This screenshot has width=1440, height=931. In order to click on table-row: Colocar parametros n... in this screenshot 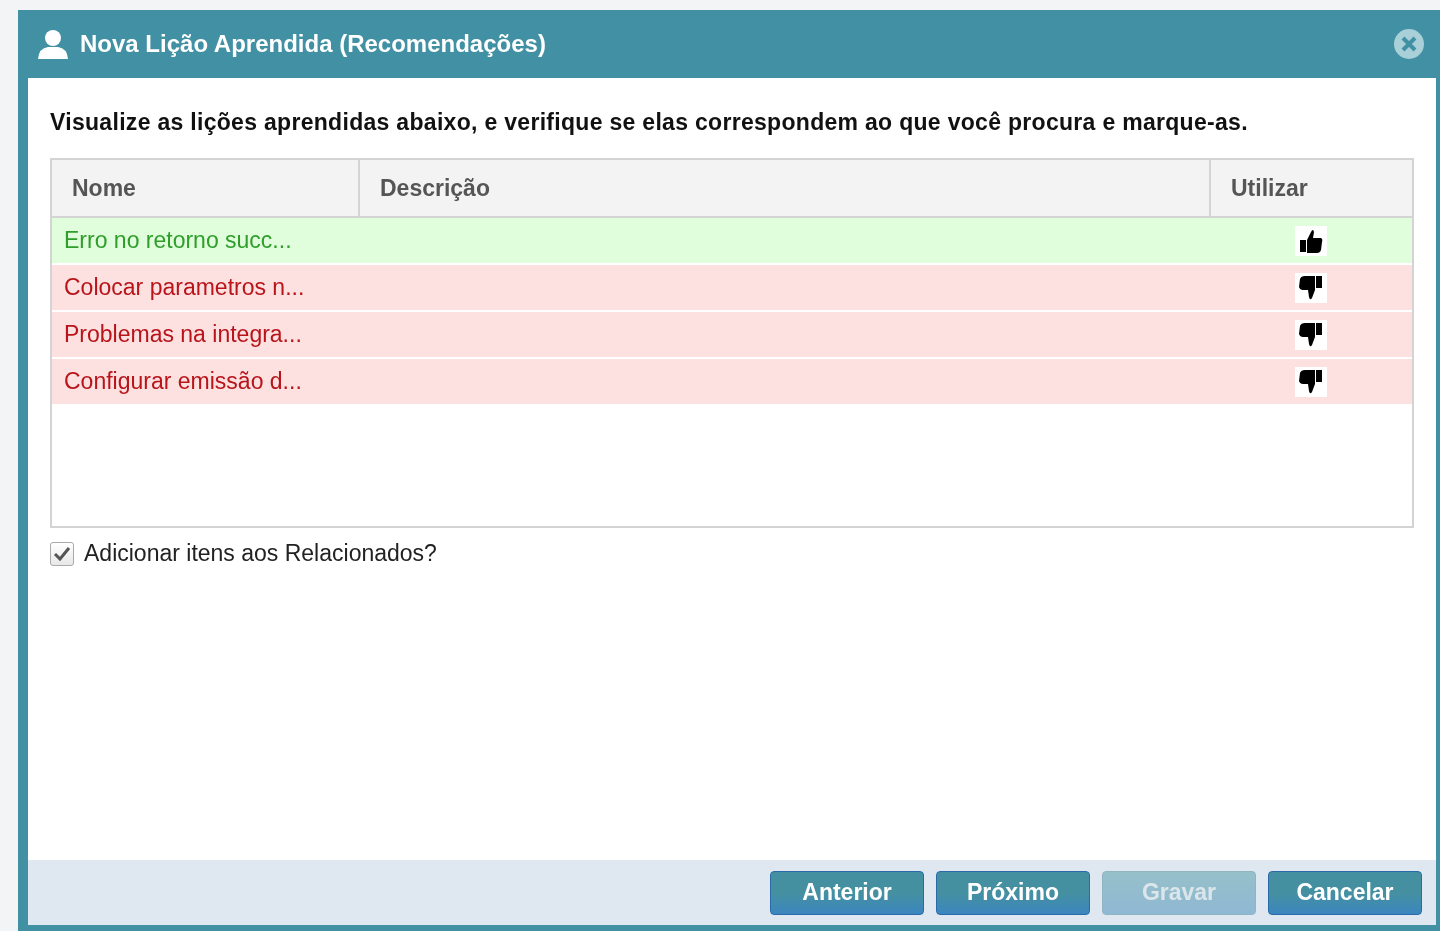, I will do `click(732, 287)`.